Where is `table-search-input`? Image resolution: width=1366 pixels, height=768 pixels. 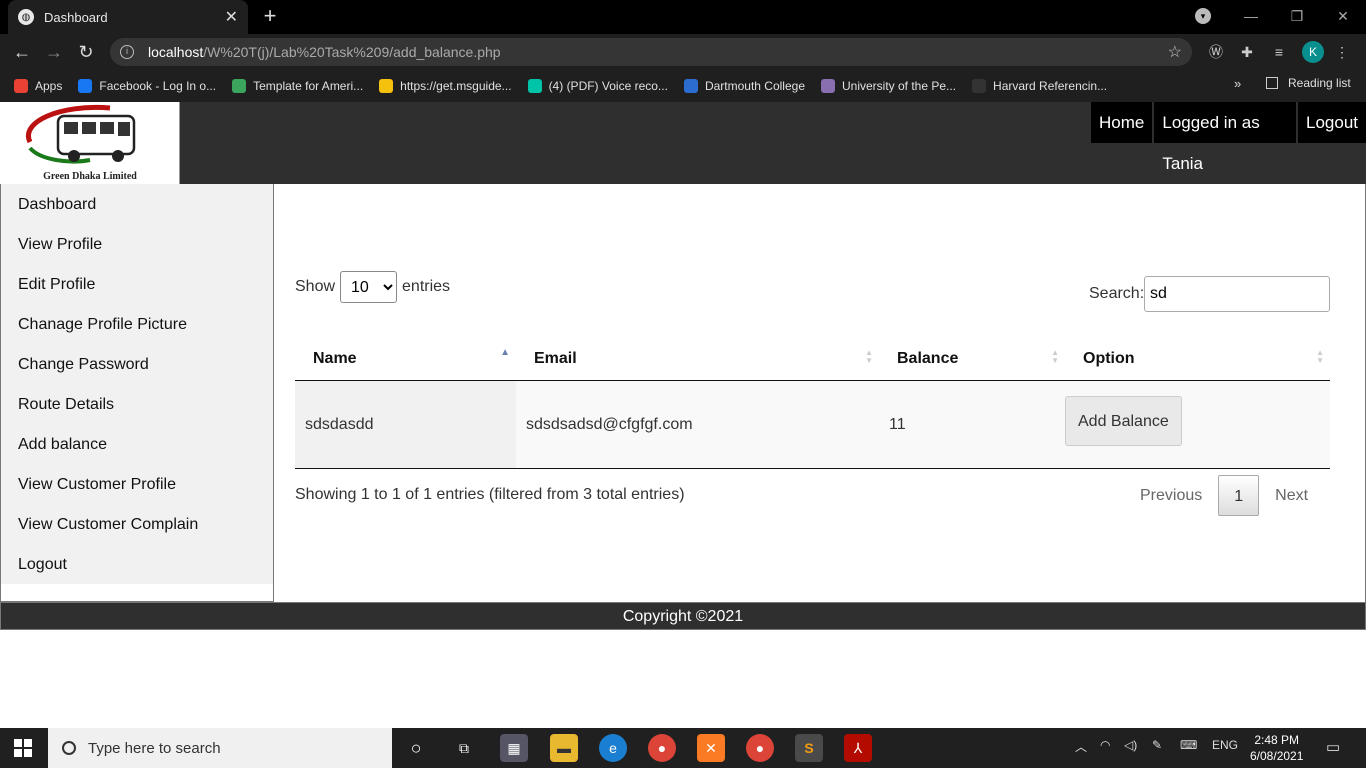
table-search-input is located at coordinates (1237, 294).